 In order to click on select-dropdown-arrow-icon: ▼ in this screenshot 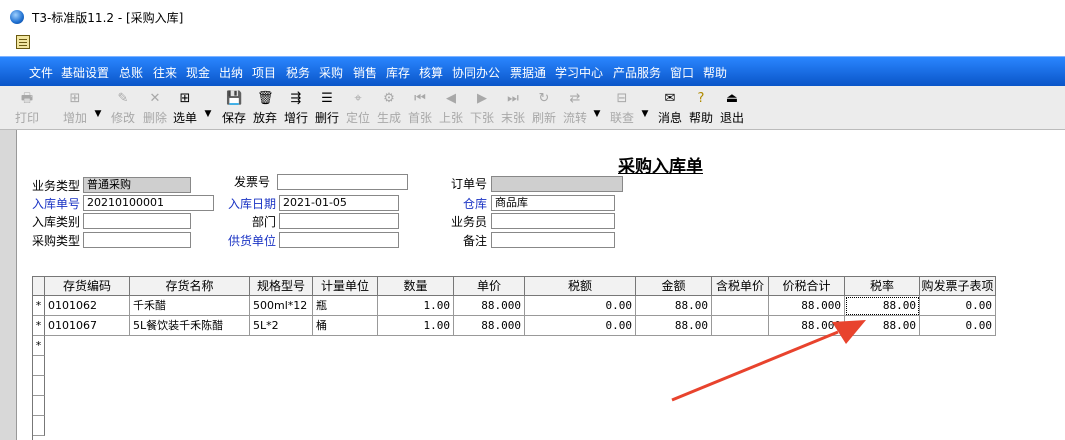, I will do `click(208, 114)`.